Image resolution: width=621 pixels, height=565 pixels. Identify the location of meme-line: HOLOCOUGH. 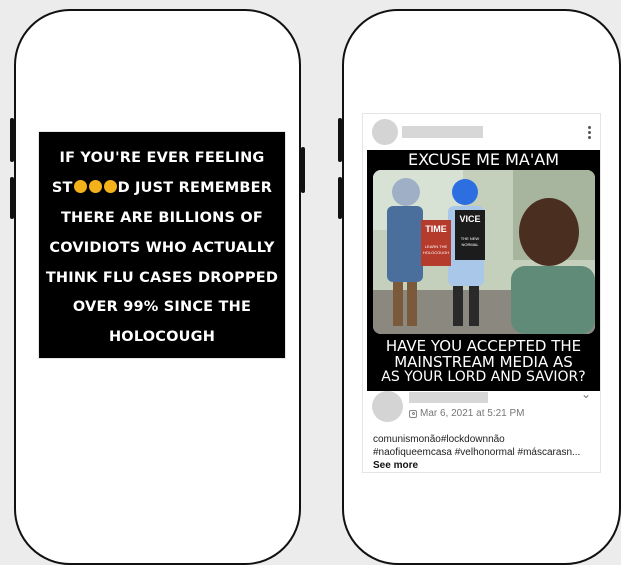
(162, 337).